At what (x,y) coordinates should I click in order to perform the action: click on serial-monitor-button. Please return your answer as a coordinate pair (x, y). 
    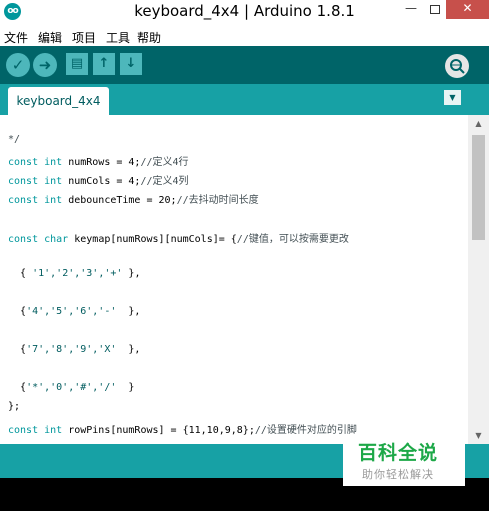
    Looking at the image, I should click on (457, 66).